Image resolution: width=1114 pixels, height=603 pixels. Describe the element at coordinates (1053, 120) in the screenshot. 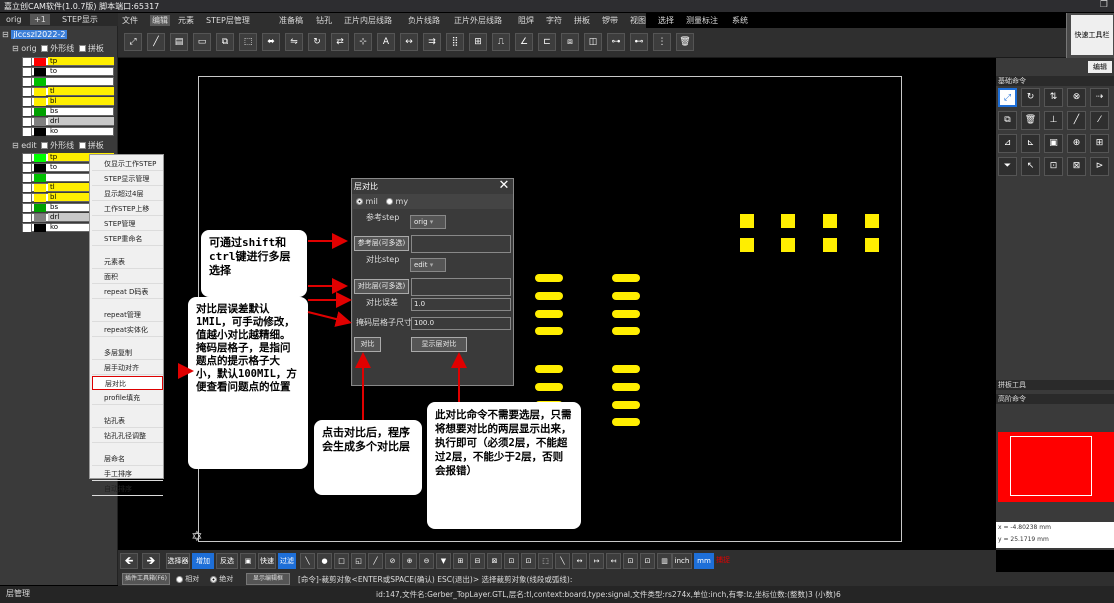

I see `command-icon: ⊥` at that location.